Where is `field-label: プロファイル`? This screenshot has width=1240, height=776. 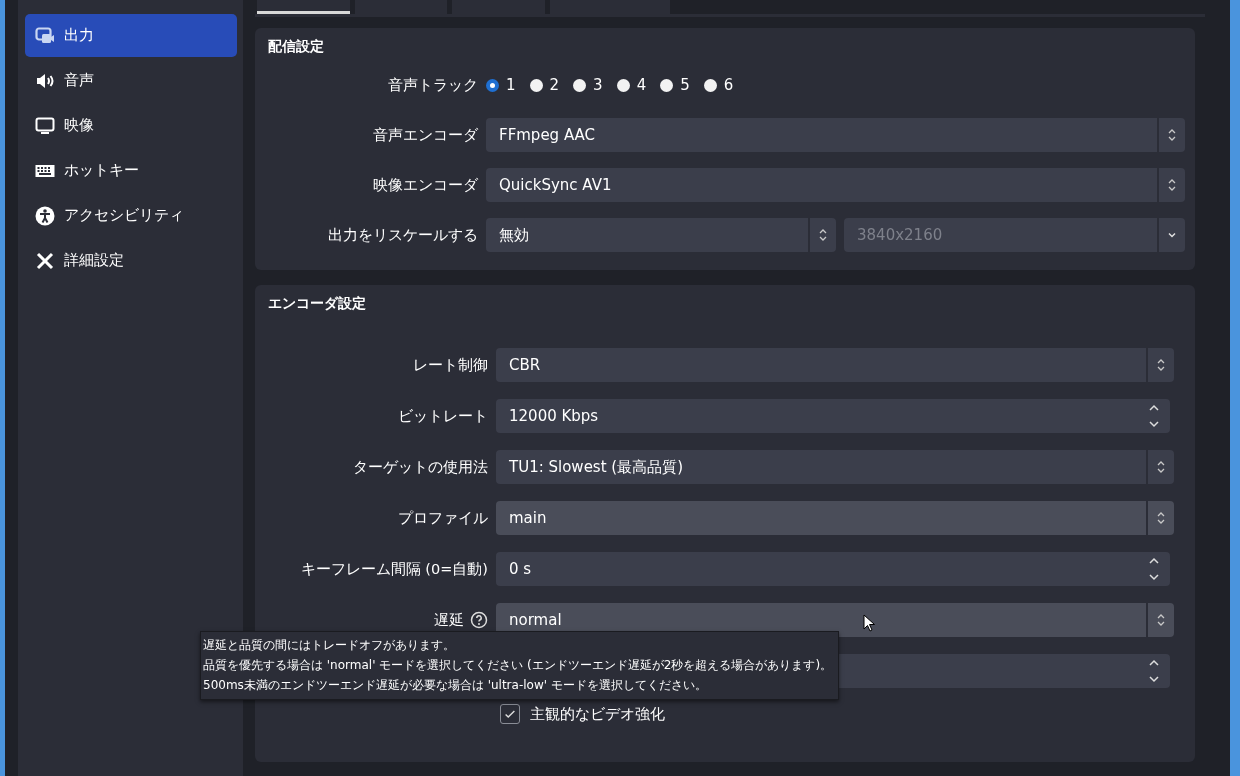 field-label: プロファイル is located at coordinates (443, 518).